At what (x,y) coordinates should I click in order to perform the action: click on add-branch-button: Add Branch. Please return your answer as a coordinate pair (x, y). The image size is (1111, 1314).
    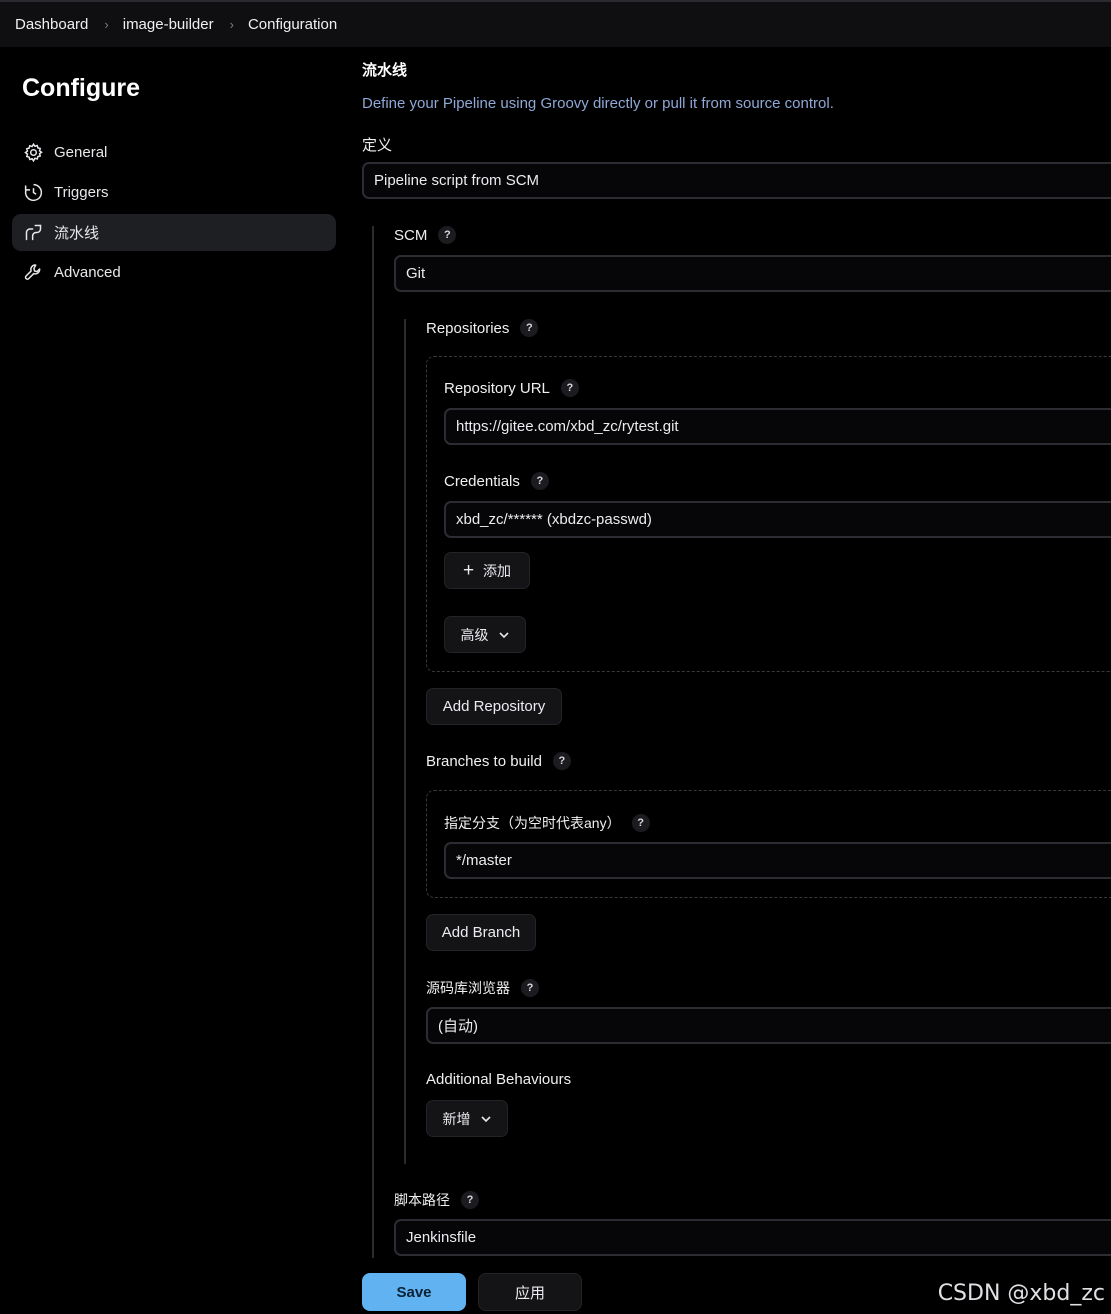
    Looking at the image, I should click on (481, 932).